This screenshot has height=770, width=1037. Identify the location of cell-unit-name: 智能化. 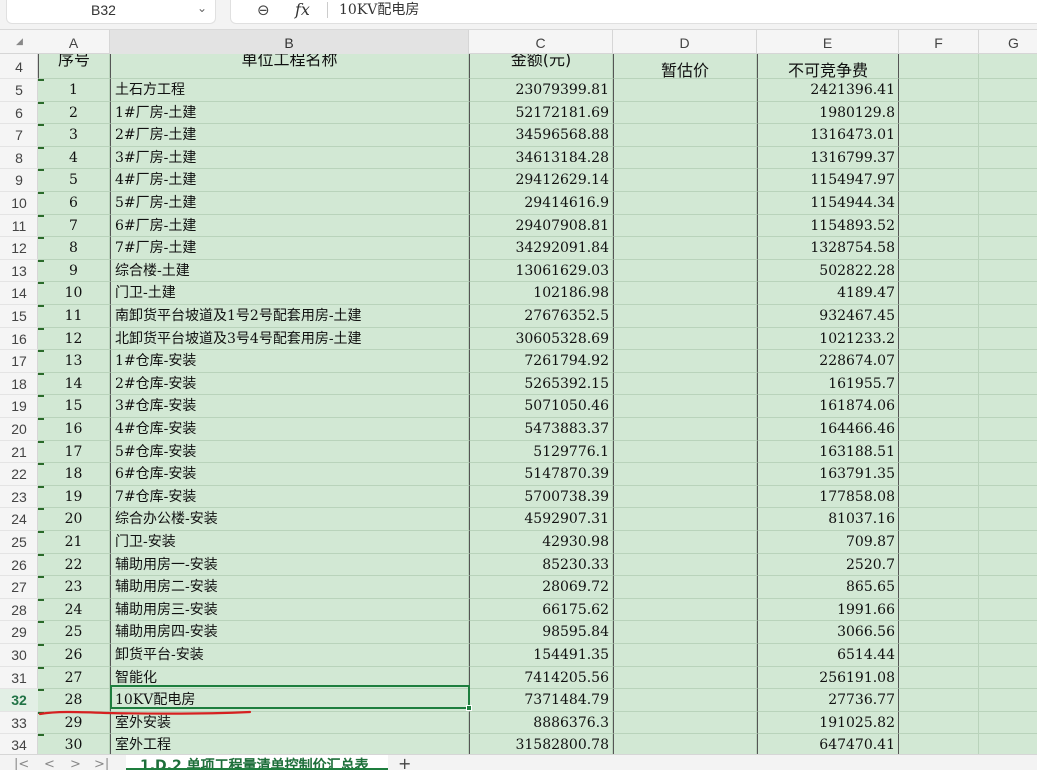
(289, 678).